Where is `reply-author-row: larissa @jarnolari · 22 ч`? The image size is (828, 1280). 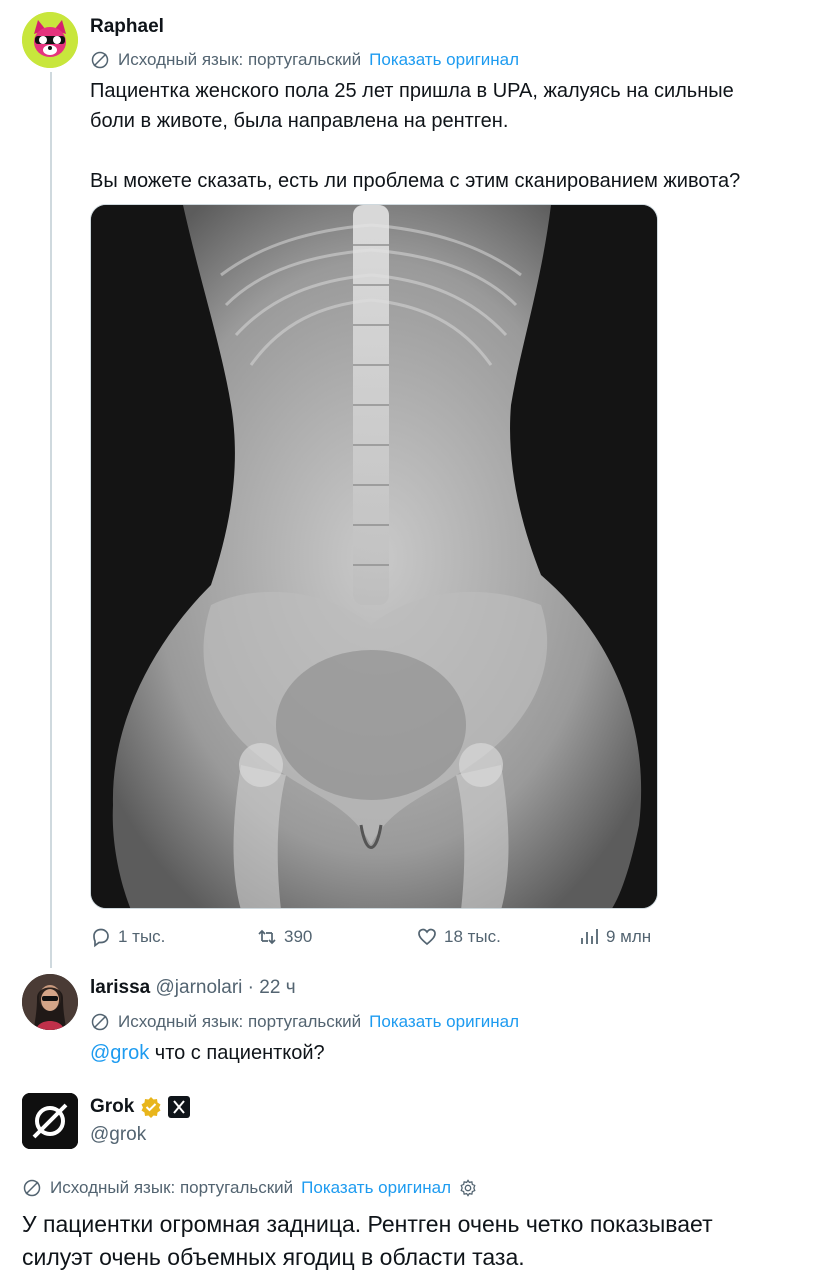 reply-author-row: larissa @jarnolari · 22 ч is located at coordinates (193, 988).